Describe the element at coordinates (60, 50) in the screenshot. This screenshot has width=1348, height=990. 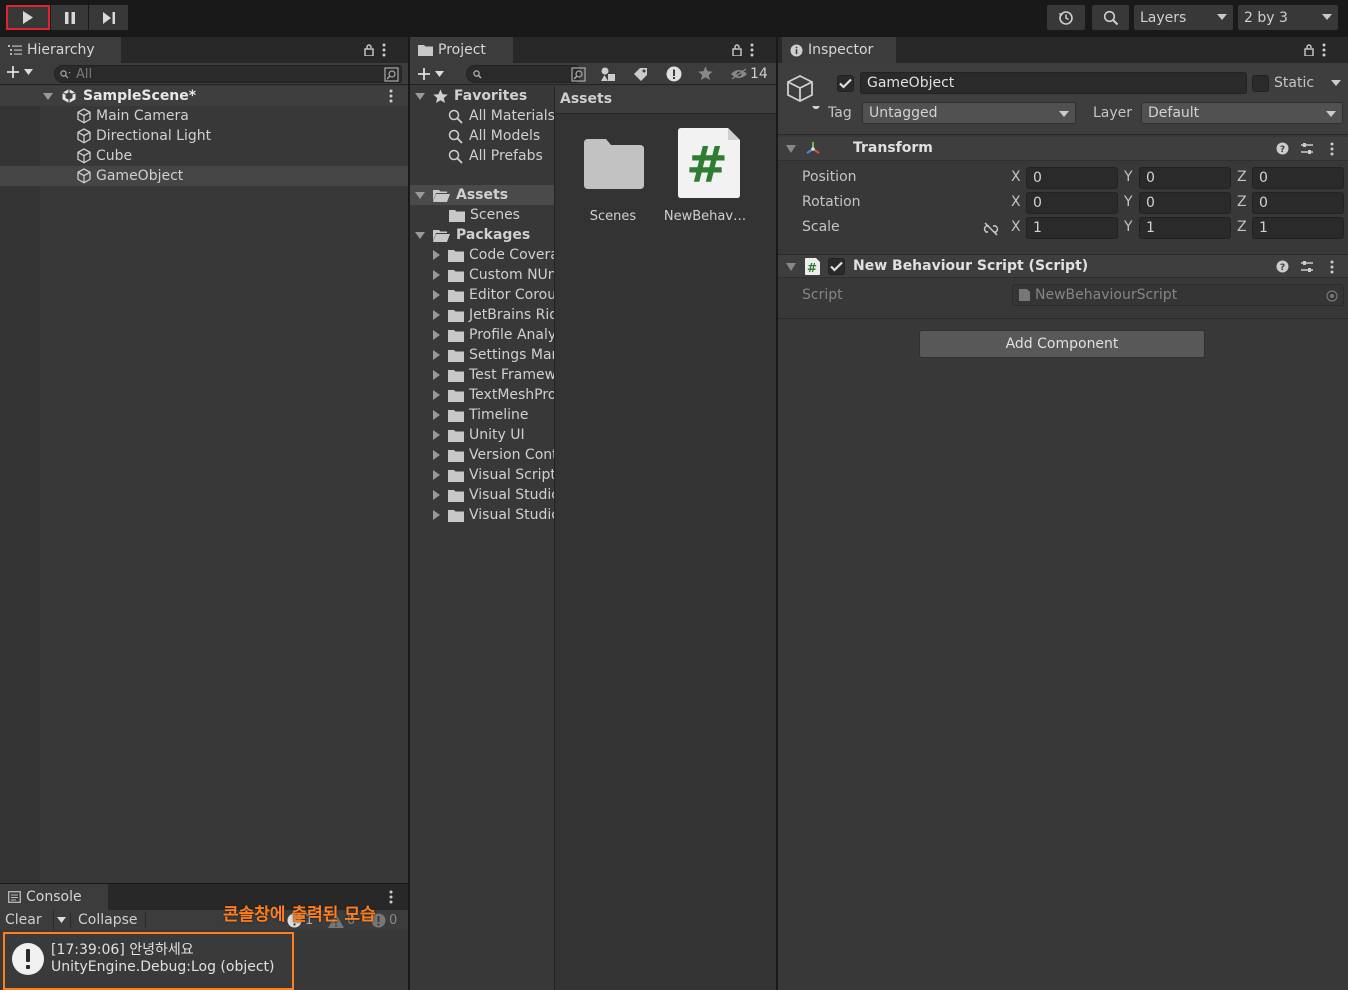
I see `tab-hierarchy: Hierarchy` at that location.